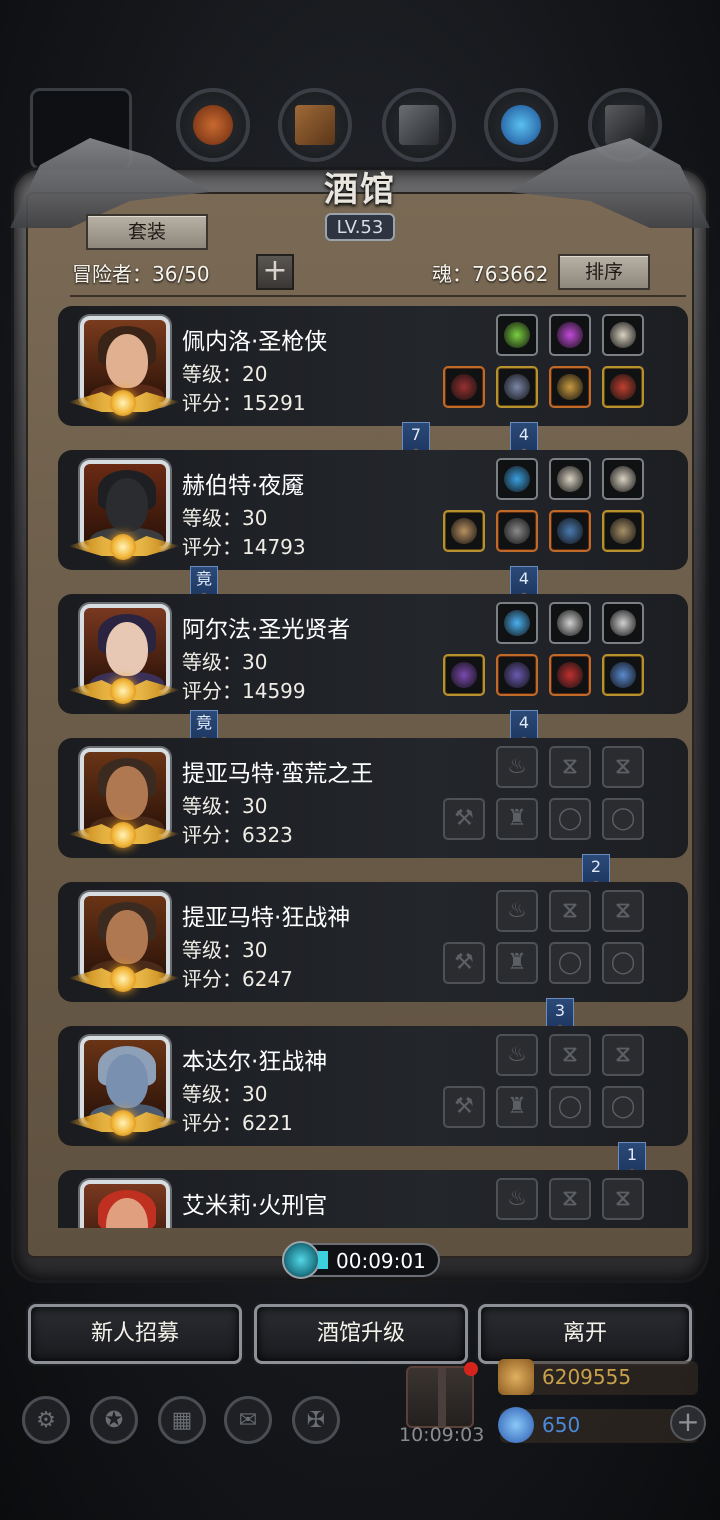  What do you see at coordinates (442, 1395) in the screenshot?
I see `gift-box-icon` at bounding box center [442, 1395].